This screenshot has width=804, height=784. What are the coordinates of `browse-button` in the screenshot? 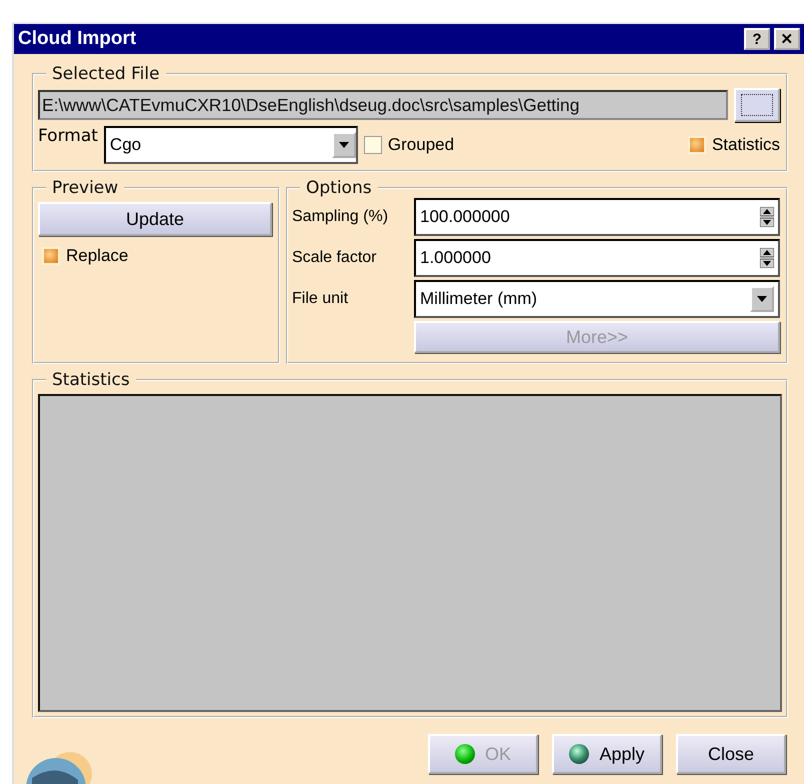 It's located at (757, 105).